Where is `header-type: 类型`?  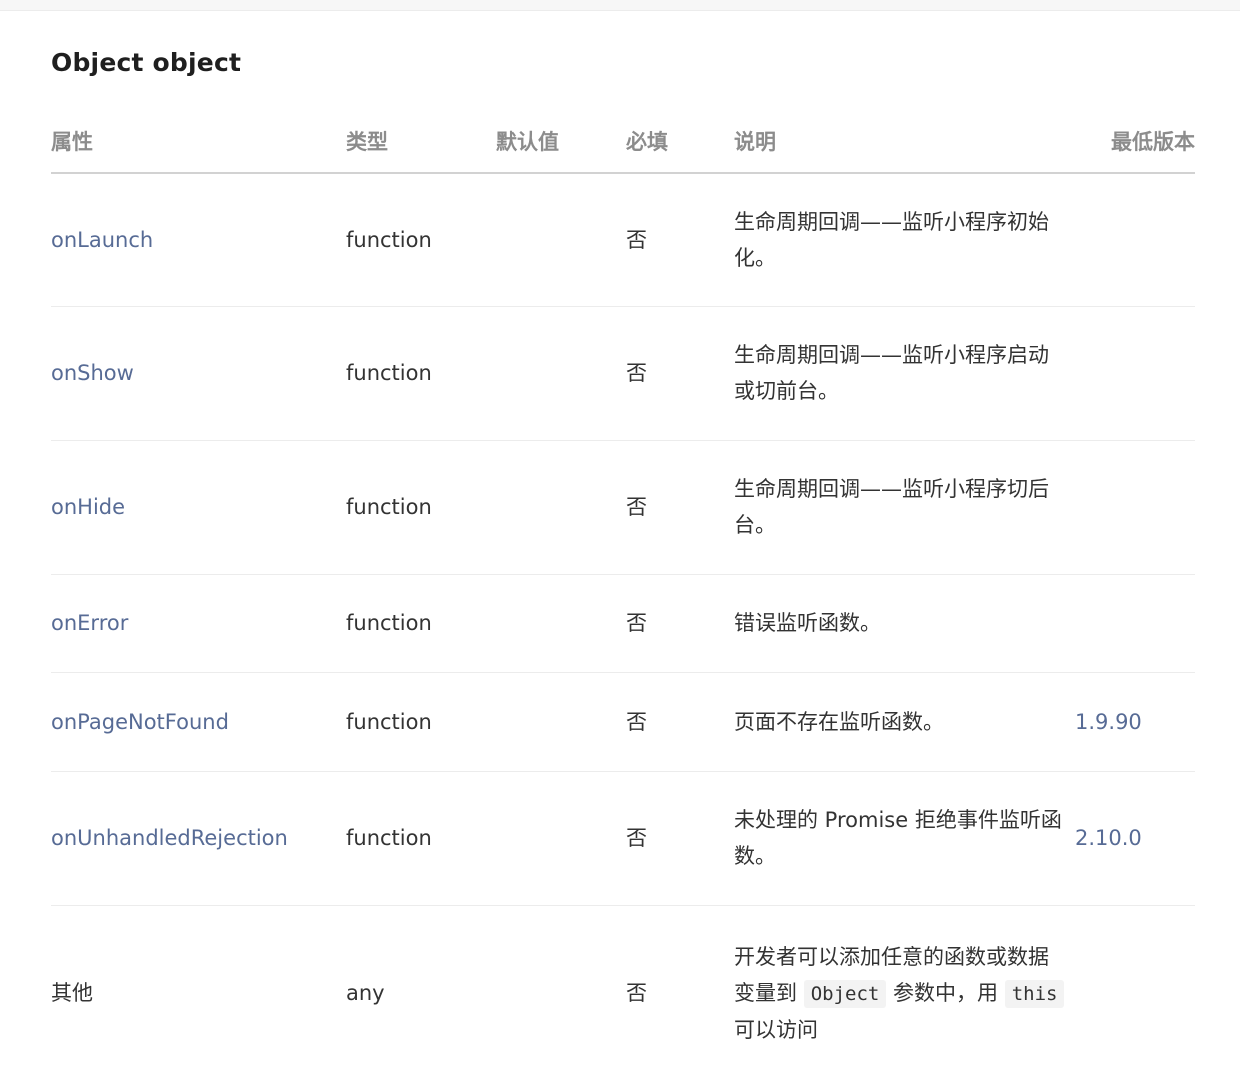
header-type: 类型 is located at coordinates (421, 142).